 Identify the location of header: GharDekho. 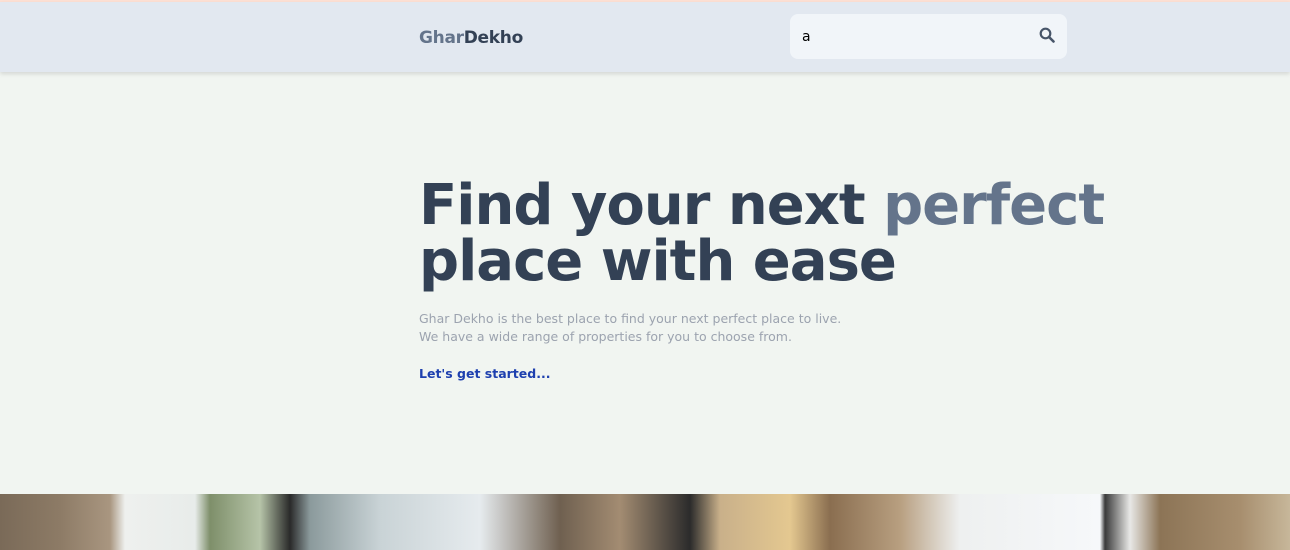
(645, 37).